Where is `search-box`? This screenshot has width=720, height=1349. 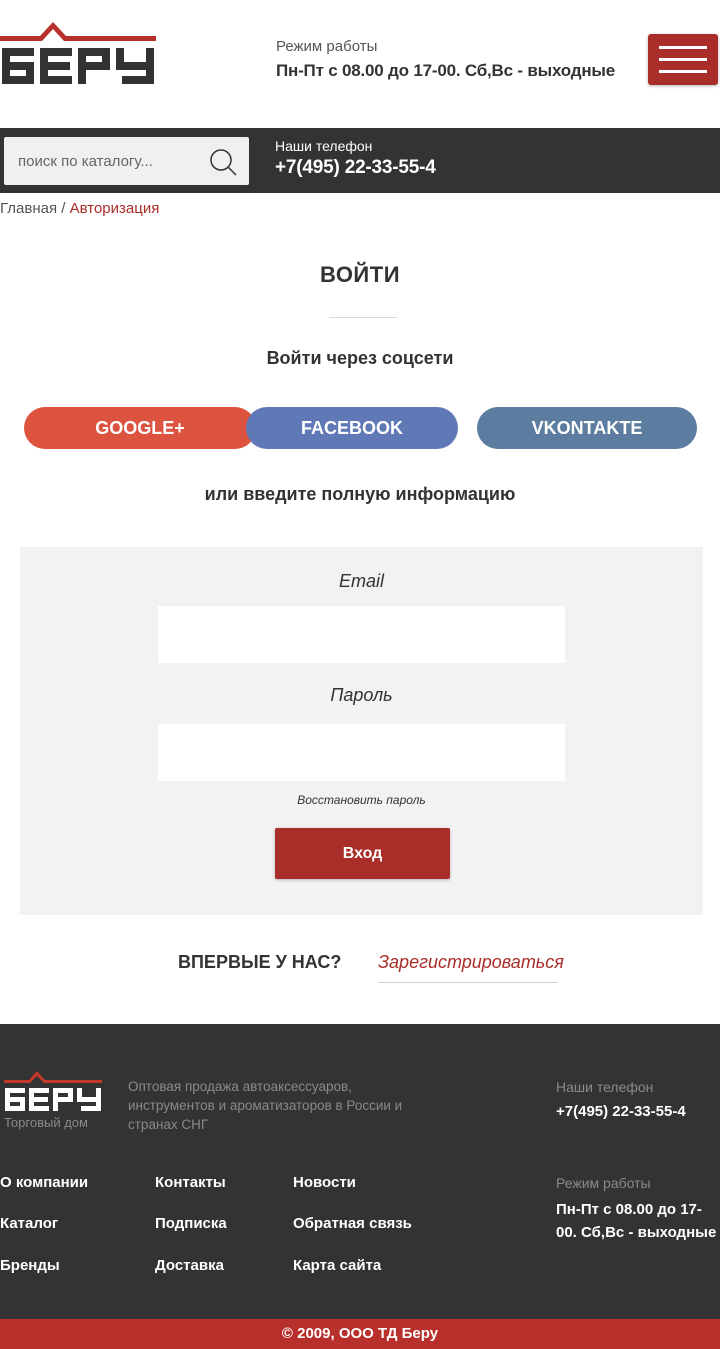
search-box is located at coordinates (126, 161).